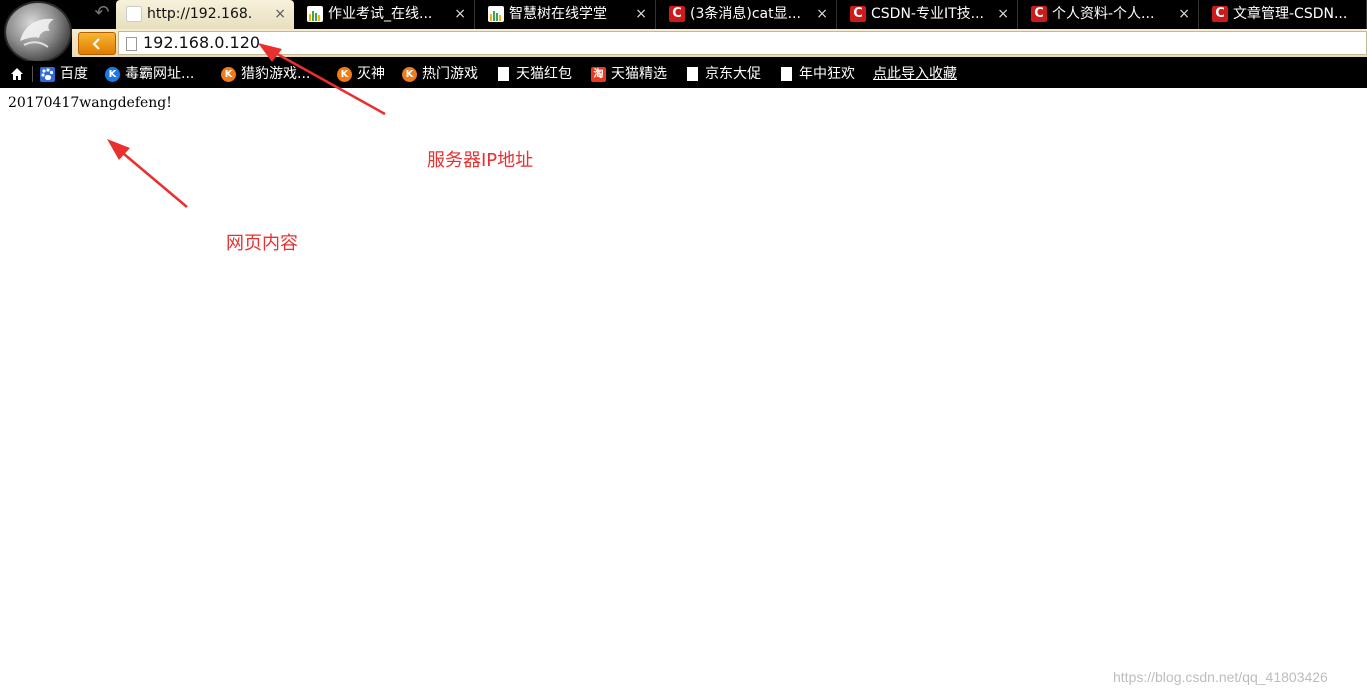 The image size is (1367, 696). What do you see at coordinates (152, 178) in the screenshot?
I see `arrow-to-content` at bounding box center [152, 178].